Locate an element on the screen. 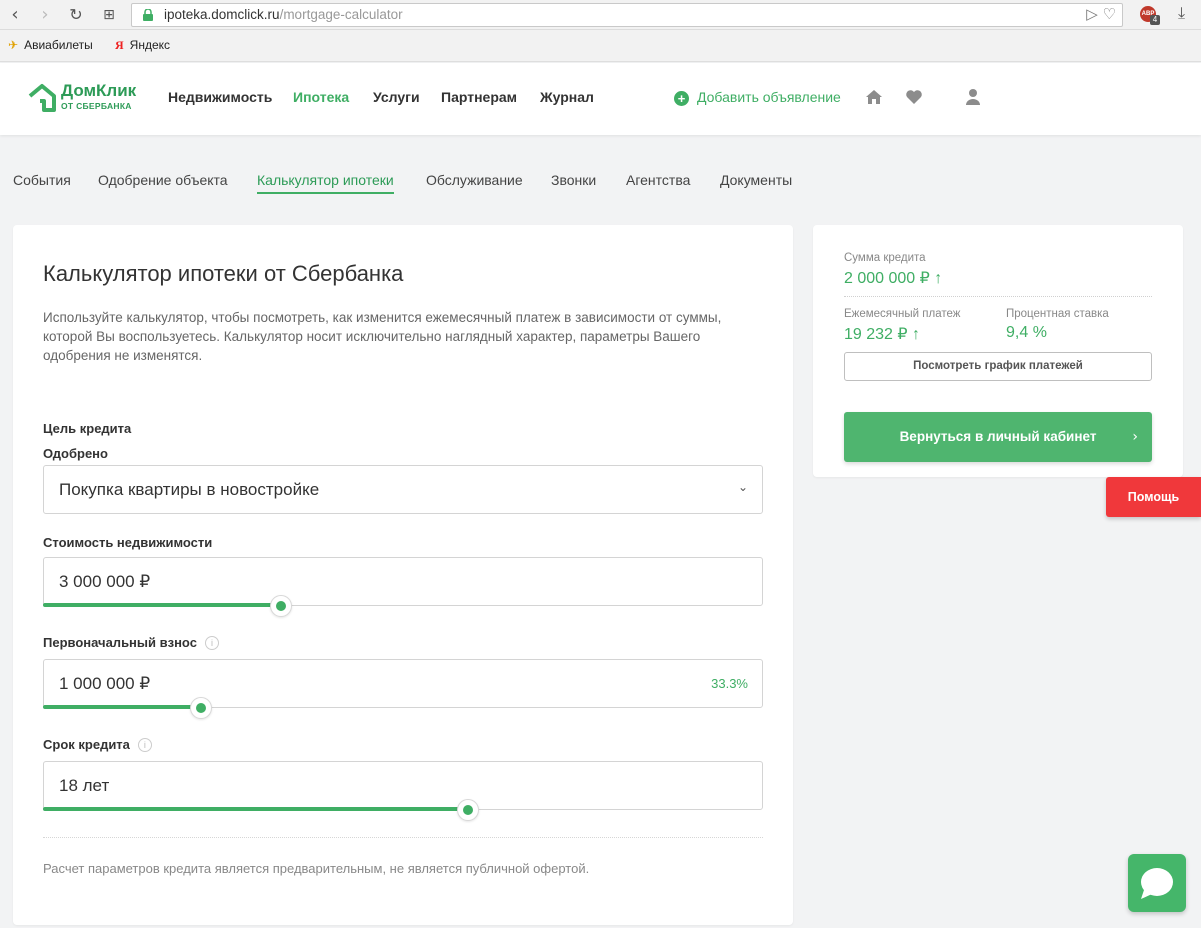  nav-zhurnal: Журнал is located at coordinates (567, 97).